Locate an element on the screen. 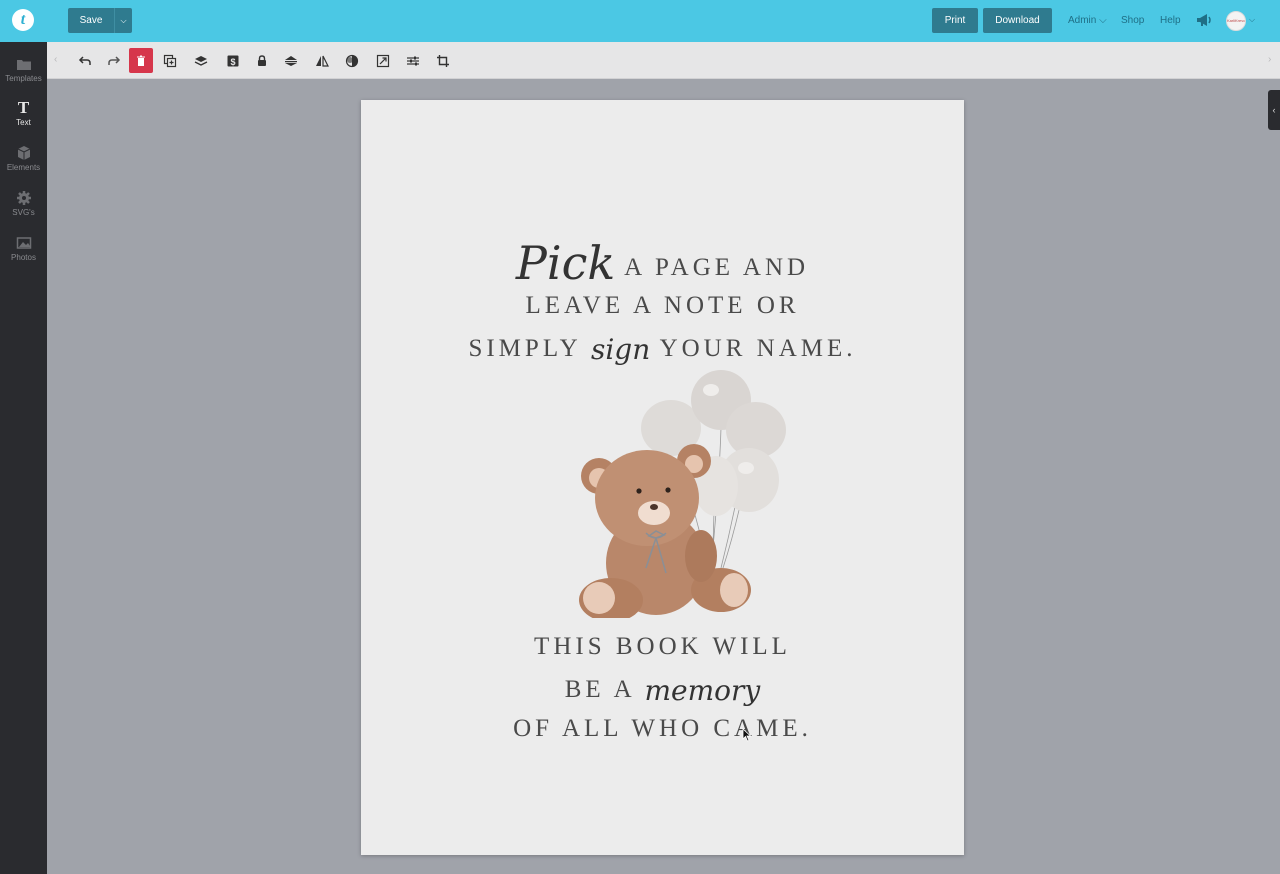  text-icon: T is located at coordinates (23, 107).